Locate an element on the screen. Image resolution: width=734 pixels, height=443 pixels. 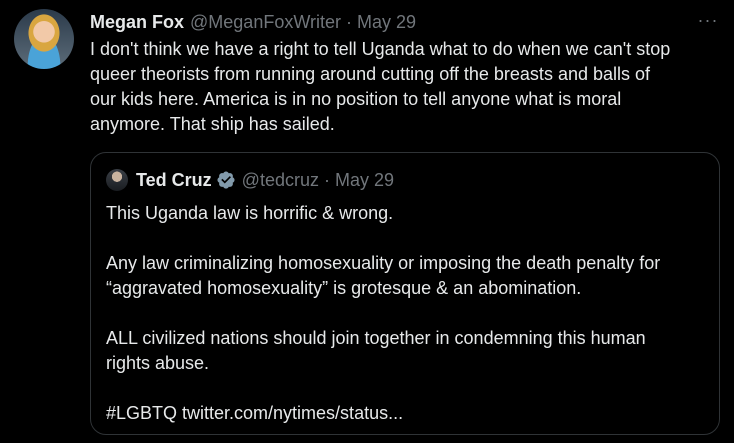
quoted-tweet-date: May 29 is located at coordinates (364, 179).